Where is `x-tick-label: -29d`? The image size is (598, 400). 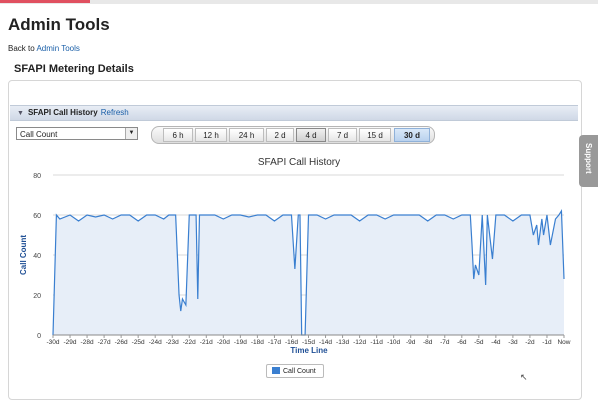 x-tick-label: -29d is located at coordinates (70, 342).